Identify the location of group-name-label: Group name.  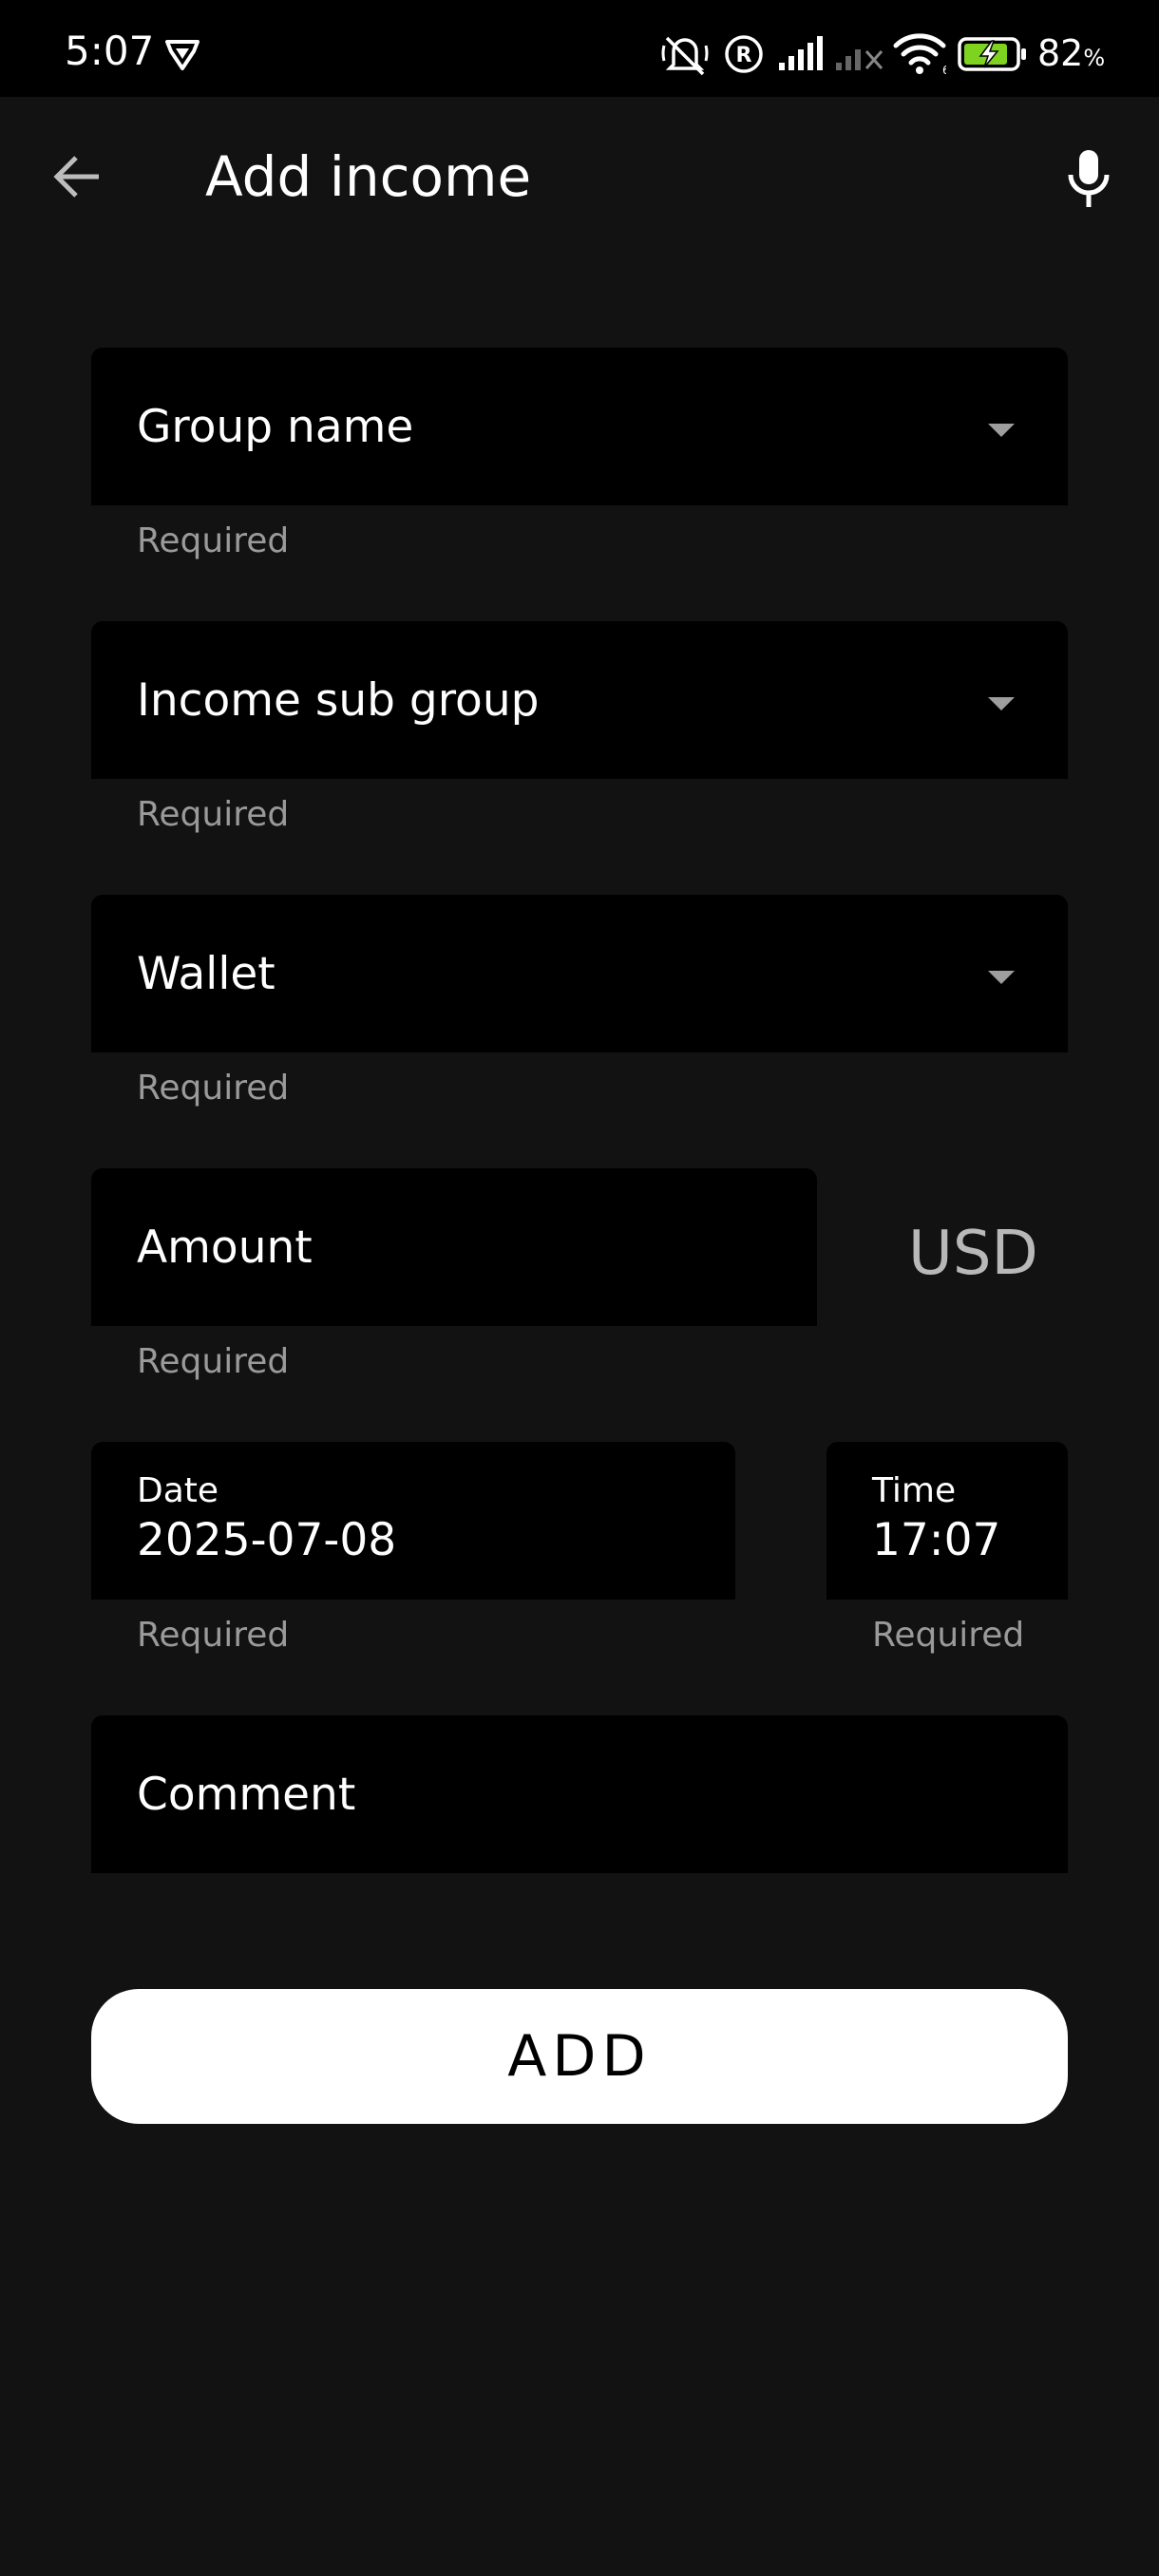
(275, 427).